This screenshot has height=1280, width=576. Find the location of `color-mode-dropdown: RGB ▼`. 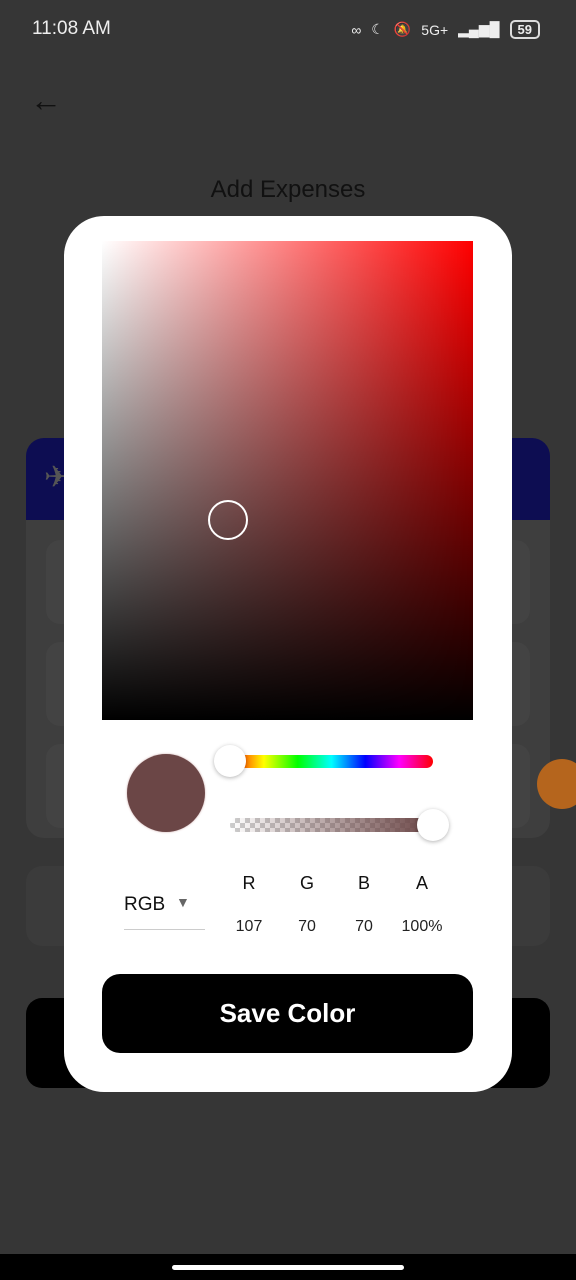

color-mode-dropdown: RGB ▼ is located at coordinates (164, 911).